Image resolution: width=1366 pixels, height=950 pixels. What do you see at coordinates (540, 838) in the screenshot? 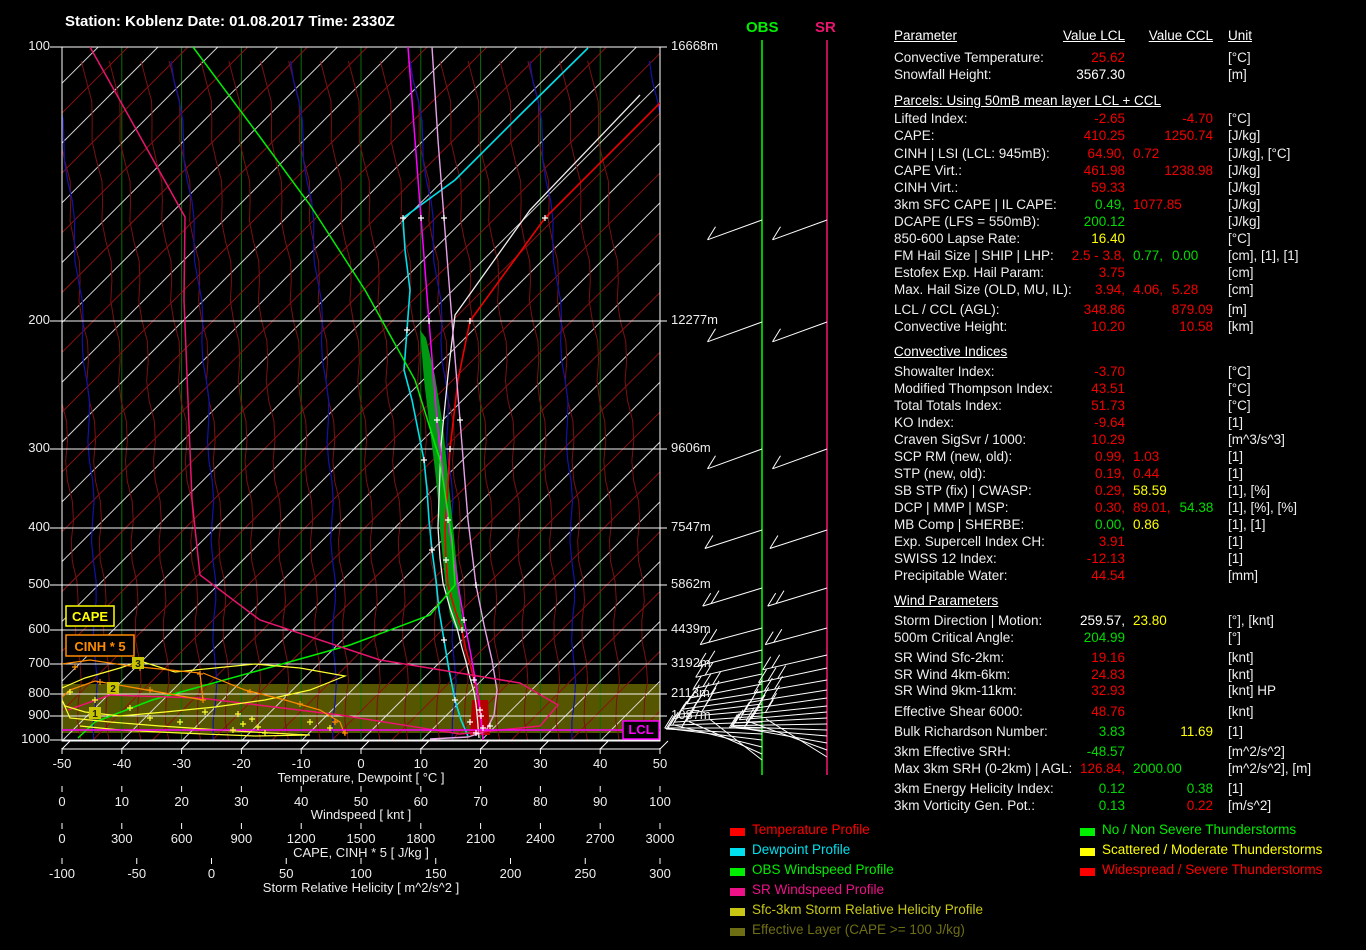
I see `cape-tick-label: 2400` at bounding box center [540, 838].